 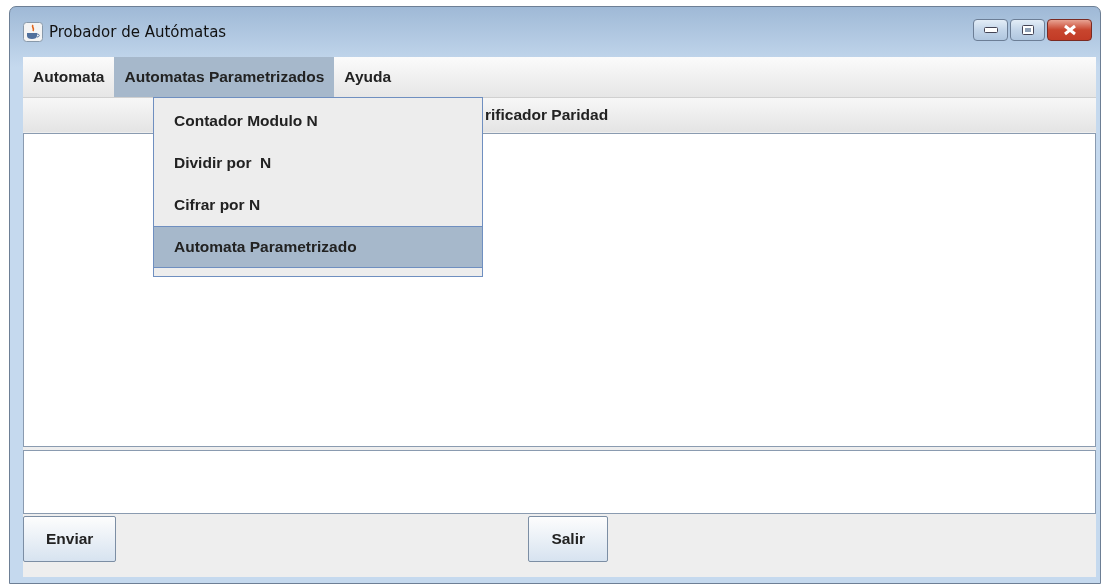 I want to click on menu-option: Dividir por N, so click(x=318, y=163).